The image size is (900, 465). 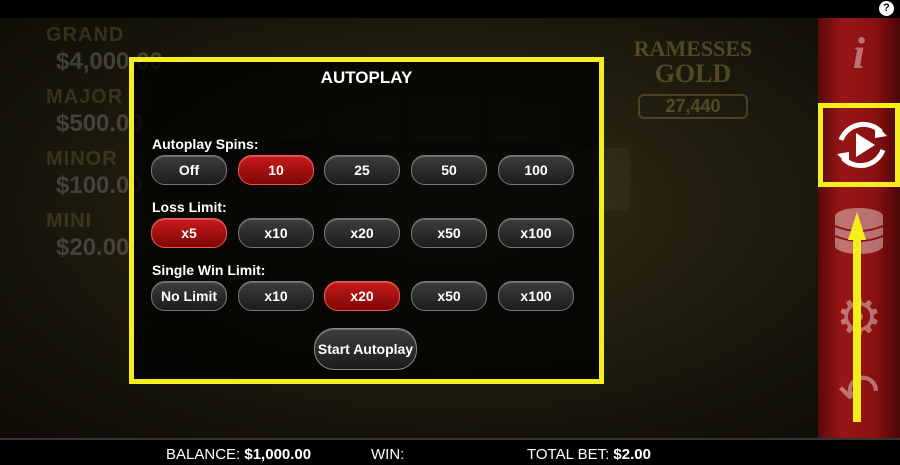 What do you see at coordinates (209, 270) in the screenshot?
I see `single-win-limit-label: Single Win Limit:` at bounding box center [209, 270].